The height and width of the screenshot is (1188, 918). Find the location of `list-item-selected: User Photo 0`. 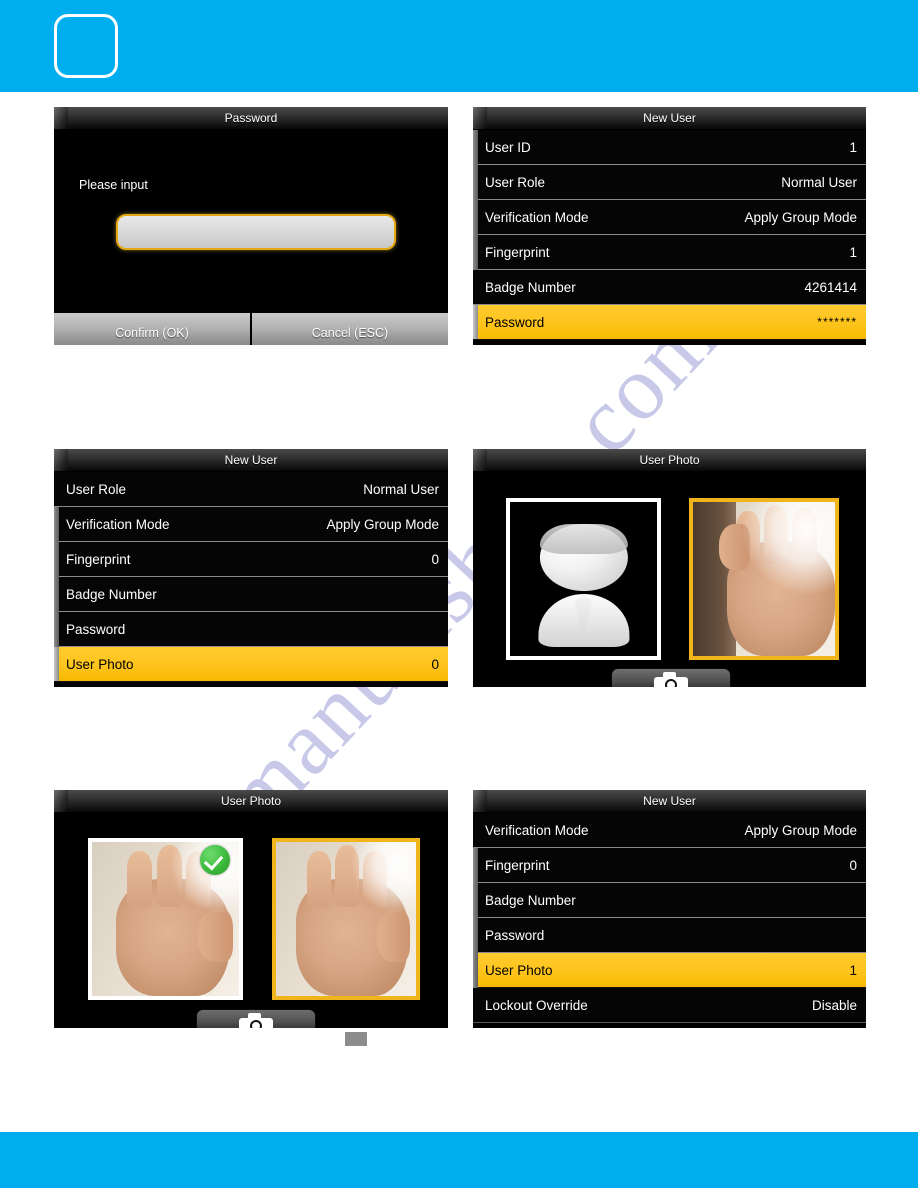

list-item-selected: User Photo 0 is located at coordinates (251, 664).